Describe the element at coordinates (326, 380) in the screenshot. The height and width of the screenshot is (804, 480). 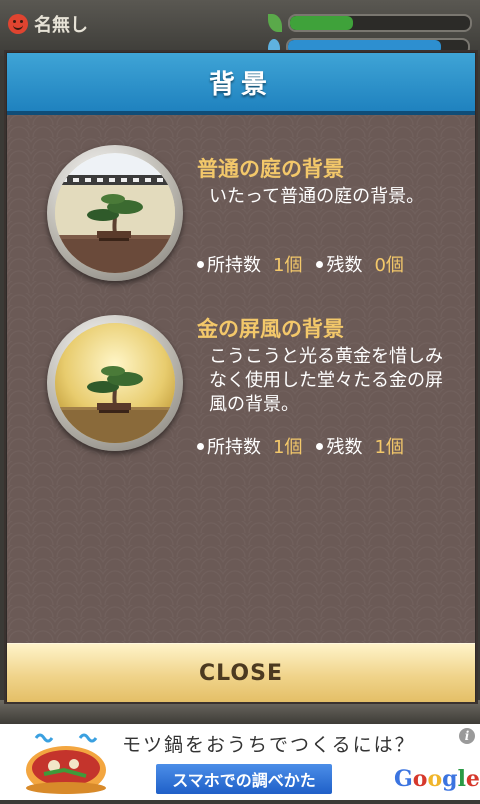
I see `item-description: こうこうと光る黄金を惜しみなく使用した堂々たる金の屏風の背景。` at that location.